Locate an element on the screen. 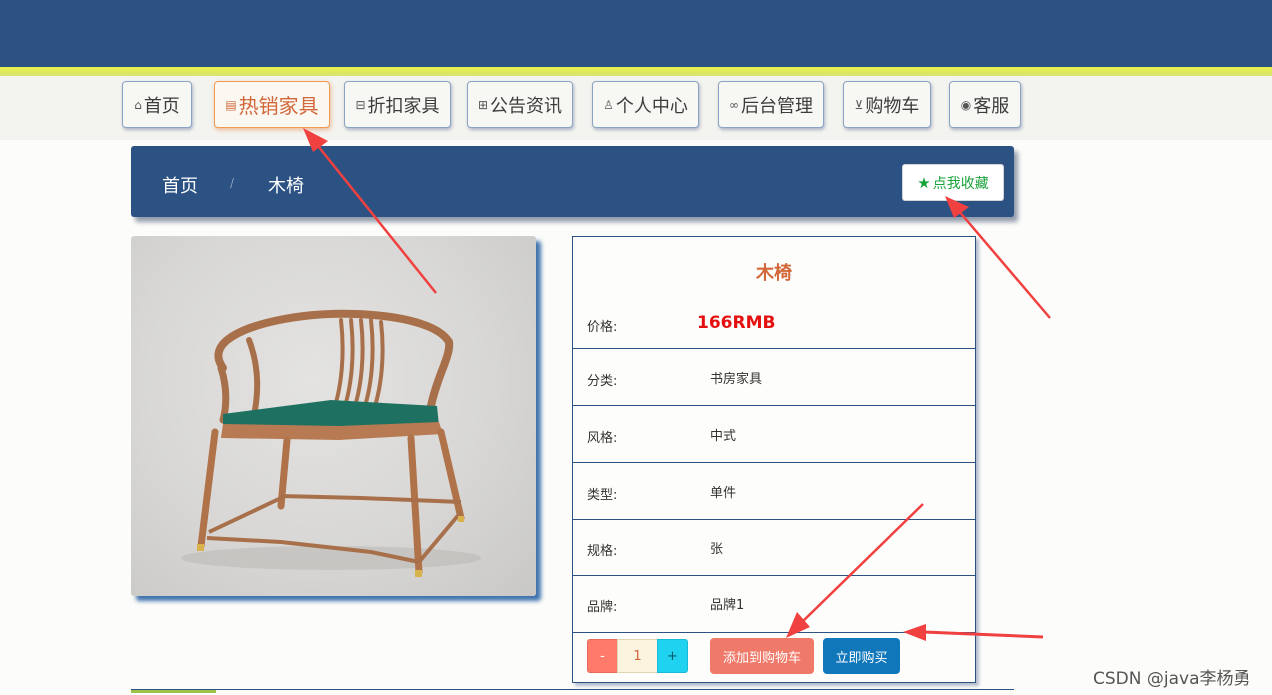  divider-accent is located at coordinates (173, 691).